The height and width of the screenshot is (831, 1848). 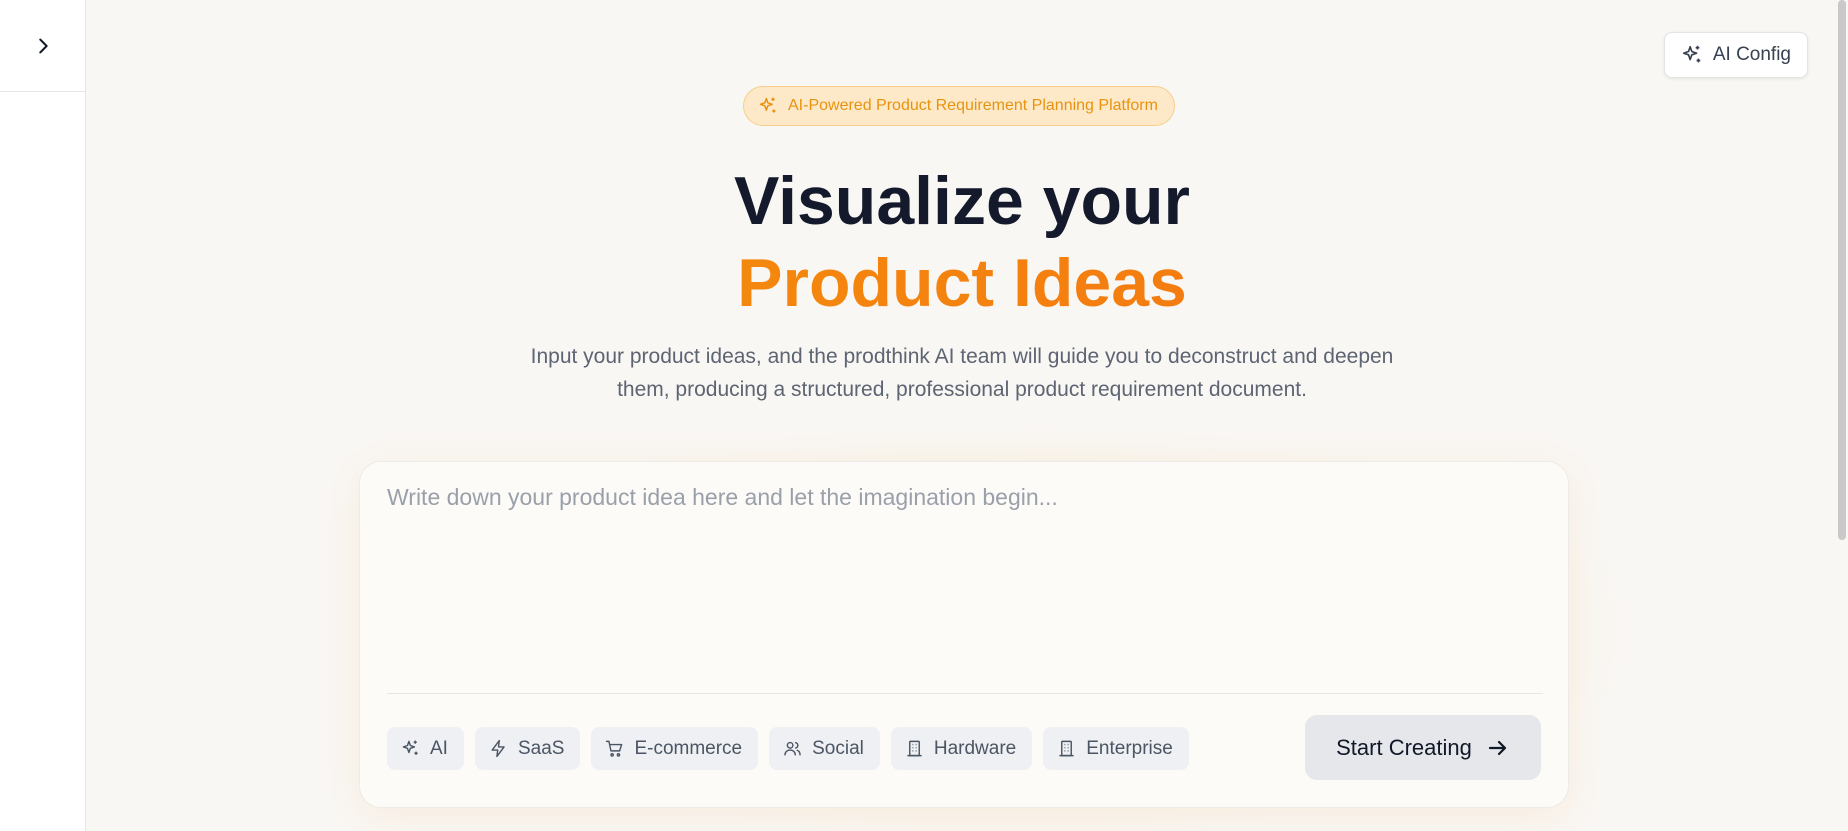 I want to click on zap-icon, so click(x=498, y=748).